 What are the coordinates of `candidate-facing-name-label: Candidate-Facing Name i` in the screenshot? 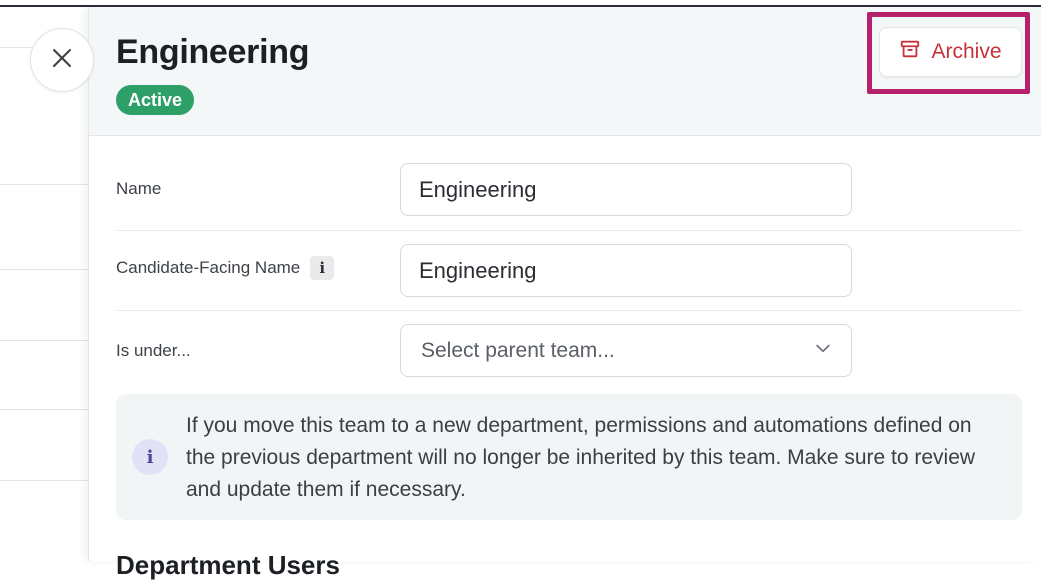 It's located at (225, 268).